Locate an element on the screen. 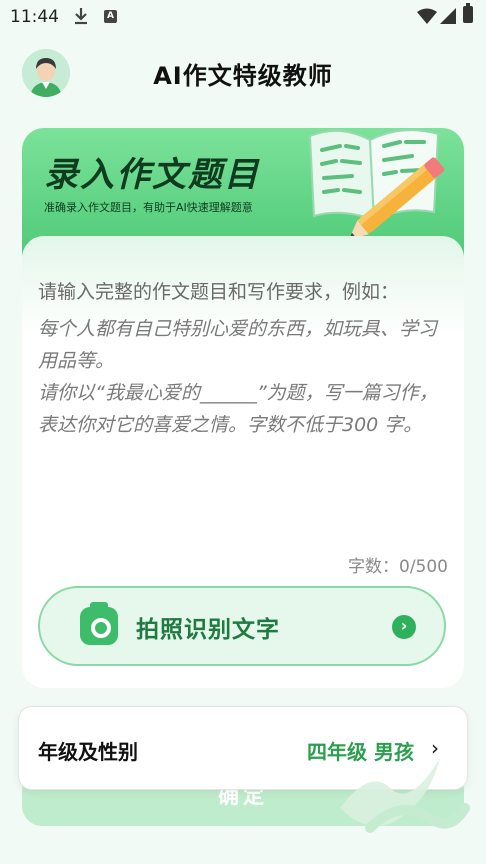 The image size is (486, 864). wifi-icon is located at coordinates (427, 16).